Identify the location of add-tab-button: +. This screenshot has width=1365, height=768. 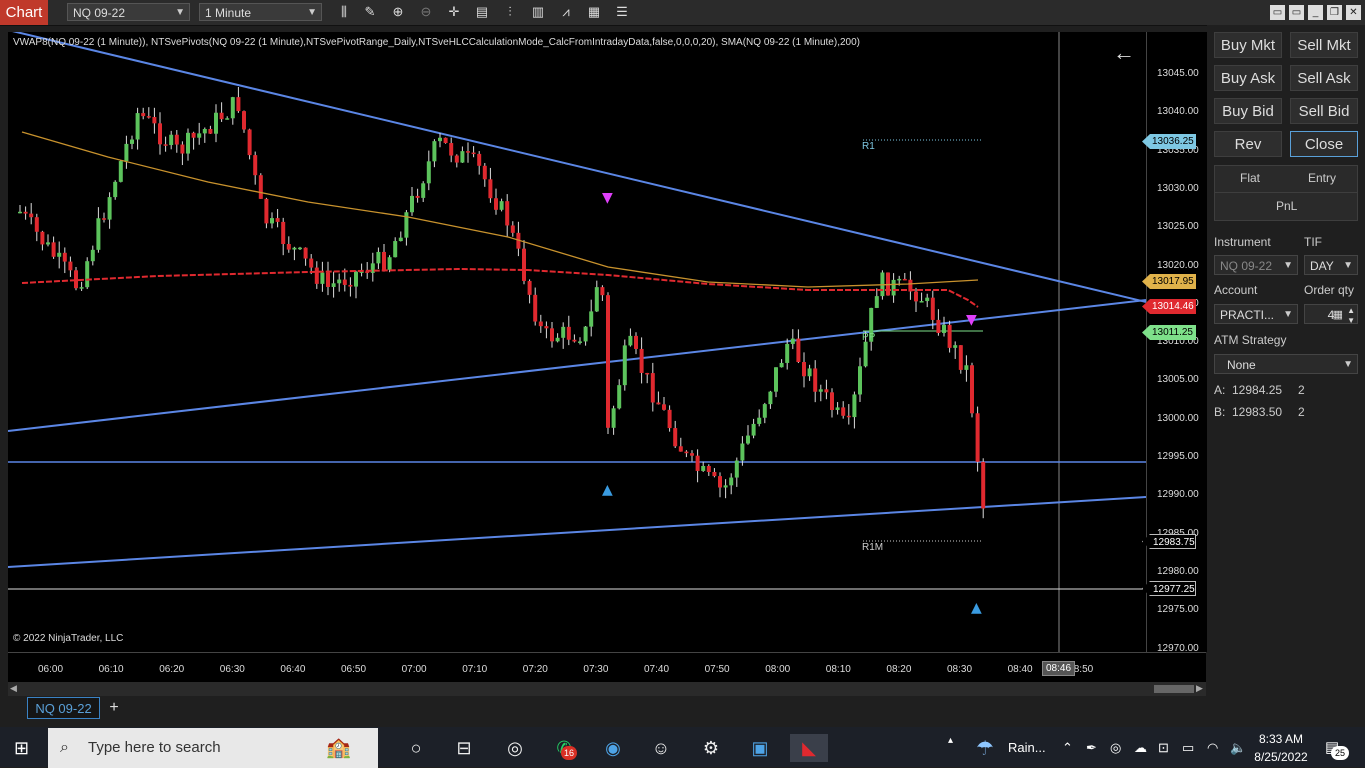
(114, 708).